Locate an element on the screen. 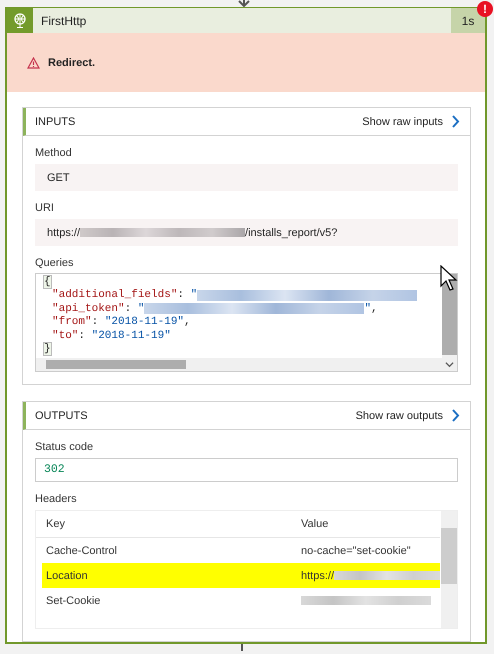 This screenshot has height=654, width=494. show-raw-link: Show raw inputs is located at coordinates (411, 121).